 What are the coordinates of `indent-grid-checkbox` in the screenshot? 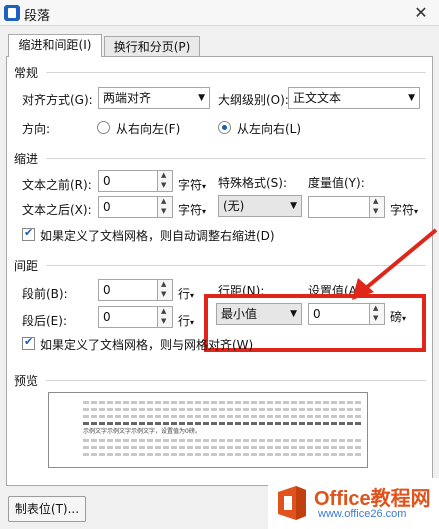 It's located at (28, 233).